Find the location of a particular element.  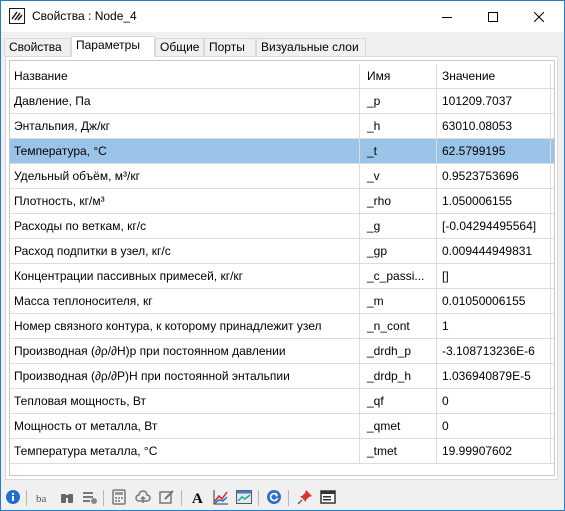

row-id-cell: _t is located at coordinates (398, 151).